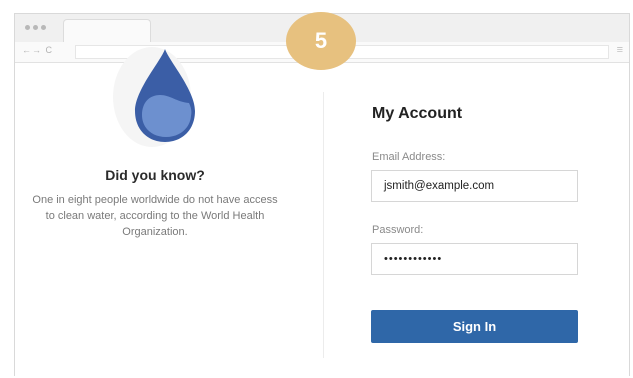 This screenshot has width=633, height=378. I want to click on browser-menu-icon: ≡, so click(620, 50).